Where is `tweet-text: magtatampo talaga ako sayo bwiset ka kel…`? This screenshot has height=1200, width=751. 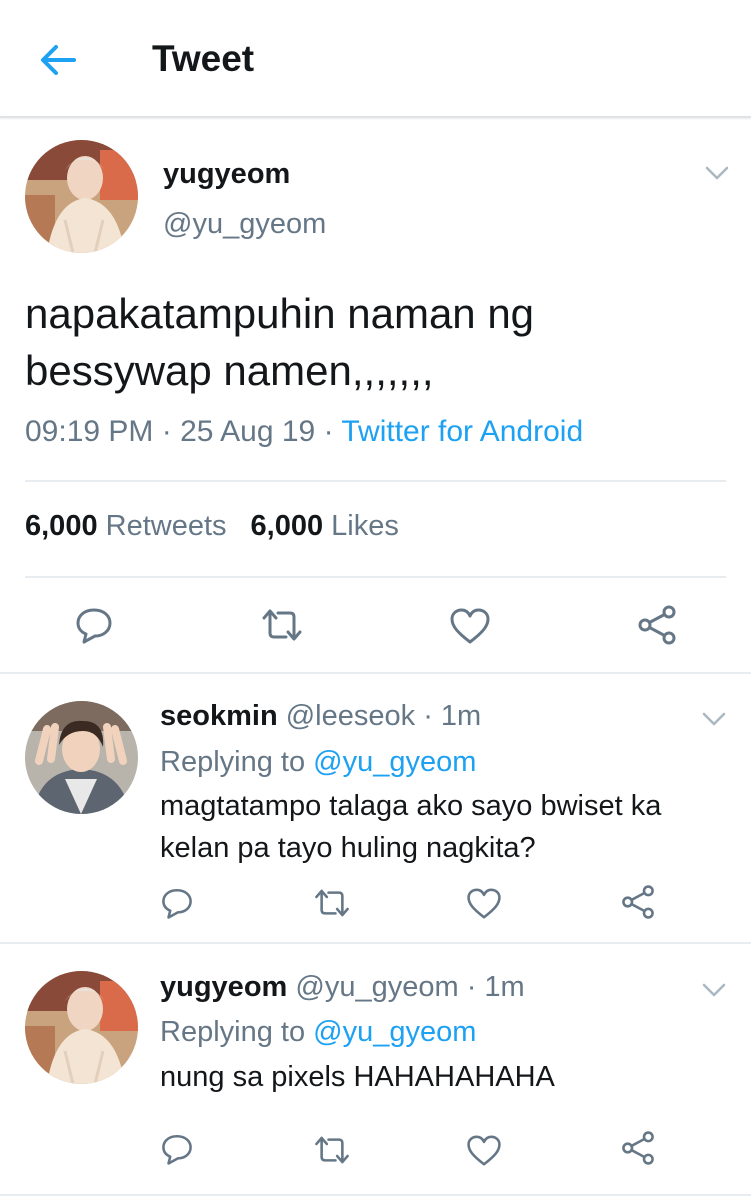
tweet-text: magtatampo talaga ako sayo bwiset ka kel… is located at coordinates (440, 827).